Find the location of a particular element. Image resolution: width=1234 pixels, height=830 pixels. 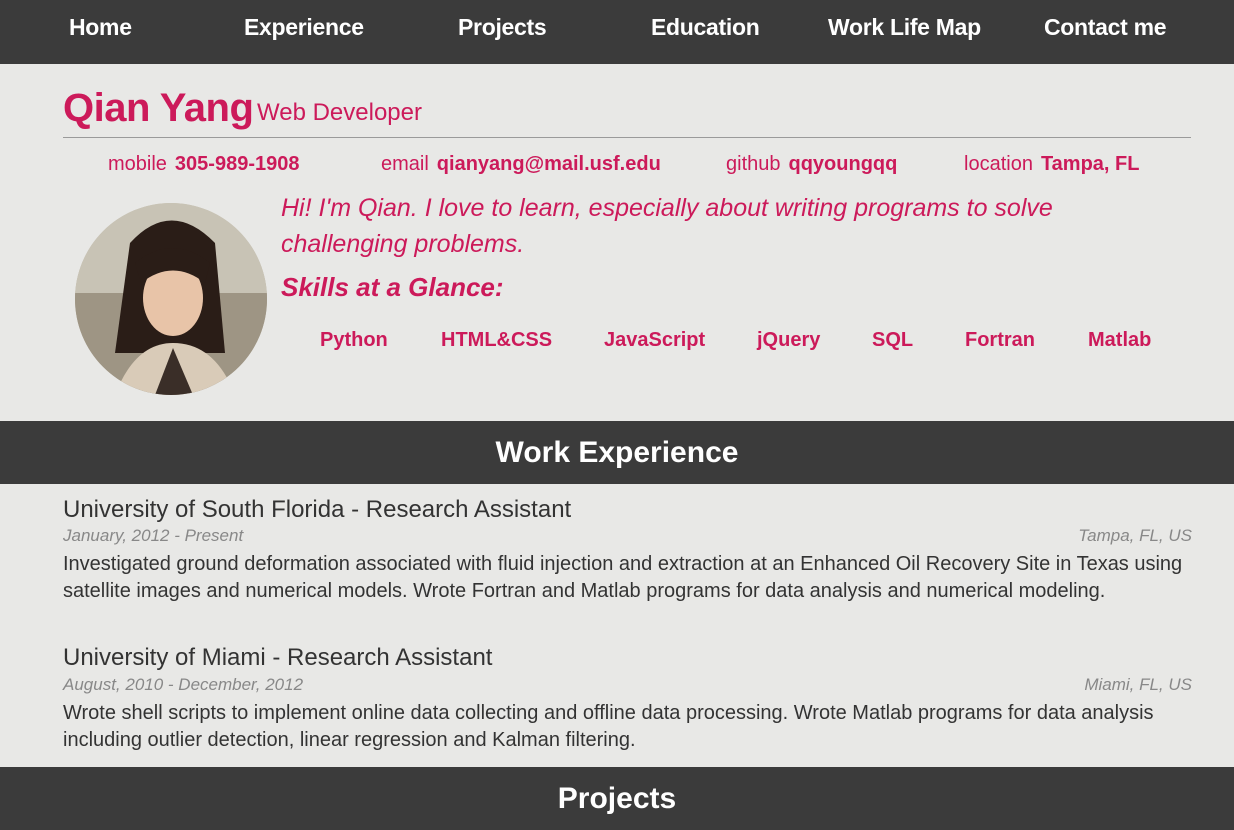

contact-mobile-label: mobile is located at coordinates (137, 164).